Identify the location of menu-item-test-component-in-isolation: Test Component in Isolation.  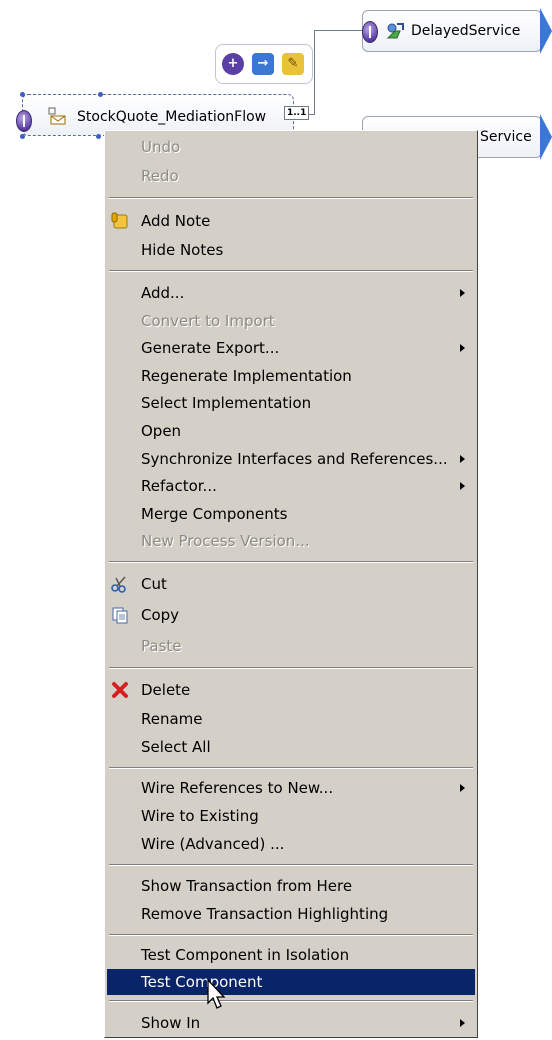
(291, 955).